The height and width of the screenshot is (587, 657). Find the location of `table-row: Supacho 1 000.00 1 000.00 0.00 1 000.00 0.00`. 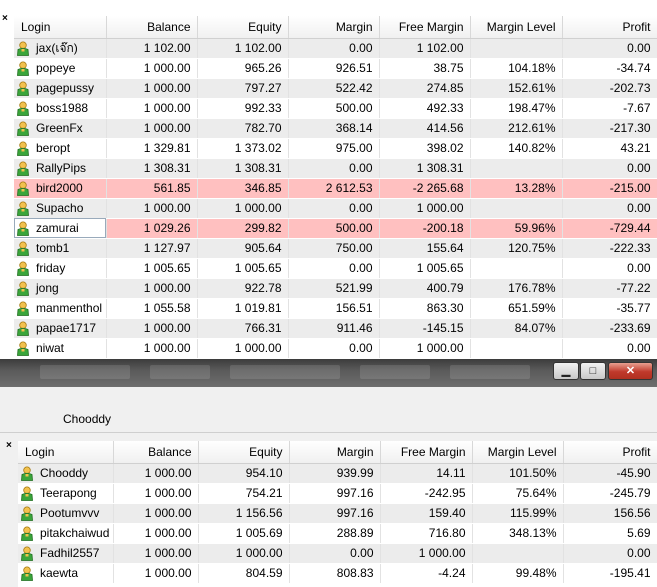

table-row: Supacho 1 000.00 1 000.00 0.00 1 000.00 0.00 is located at coordinates (335, 208).